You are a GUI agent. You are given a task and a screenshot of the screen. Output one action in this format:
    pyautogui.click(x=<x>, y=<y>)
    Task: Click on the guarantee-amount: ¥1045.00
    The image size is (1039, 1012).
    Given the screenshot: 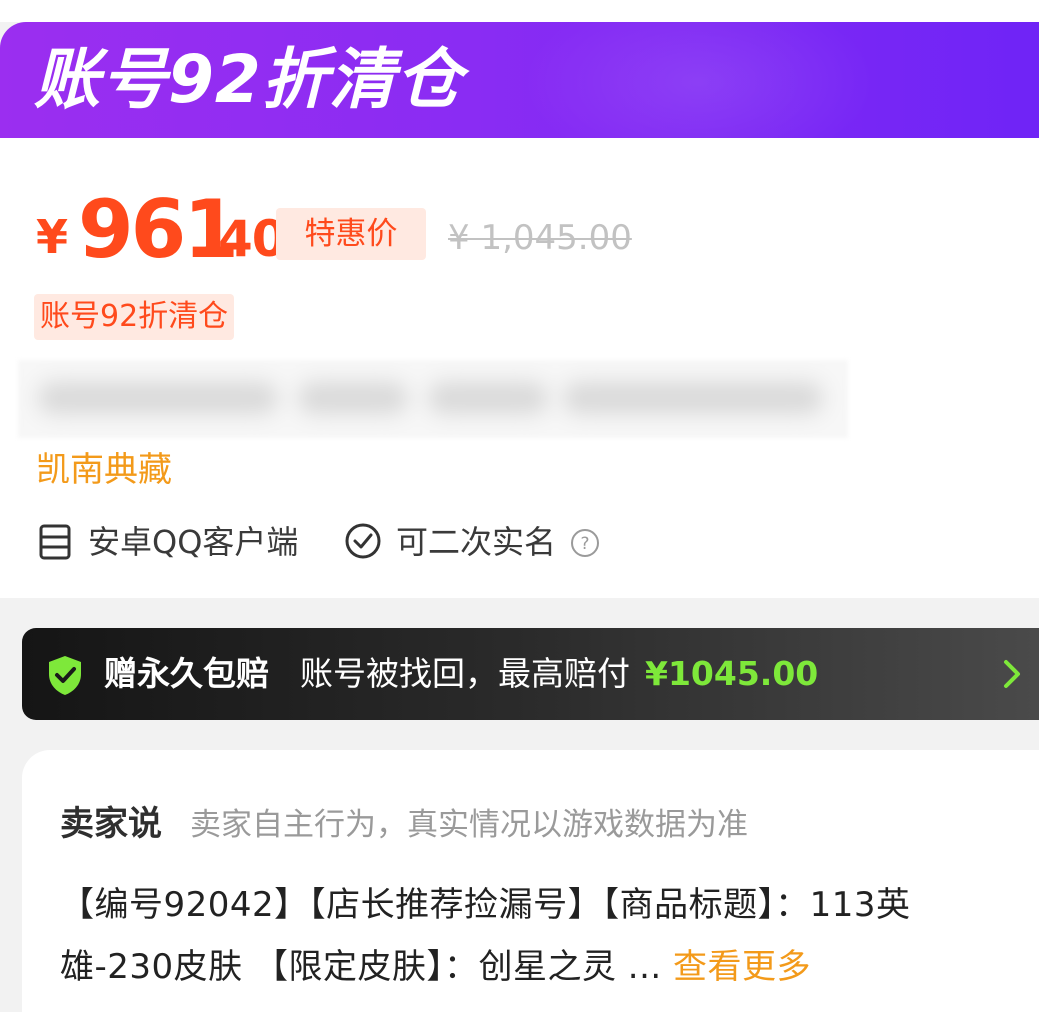 What is the action you would take?
    pyautogui.click(x=732, y=673)
    